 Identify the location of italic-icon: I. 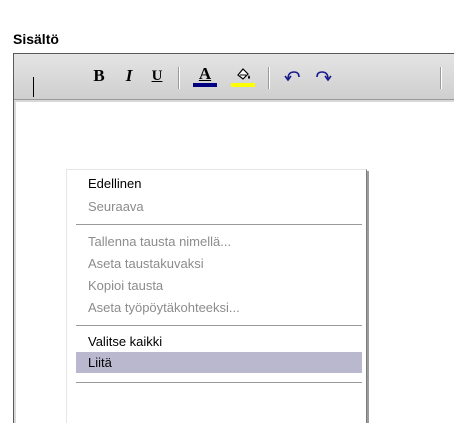
(129, 75).